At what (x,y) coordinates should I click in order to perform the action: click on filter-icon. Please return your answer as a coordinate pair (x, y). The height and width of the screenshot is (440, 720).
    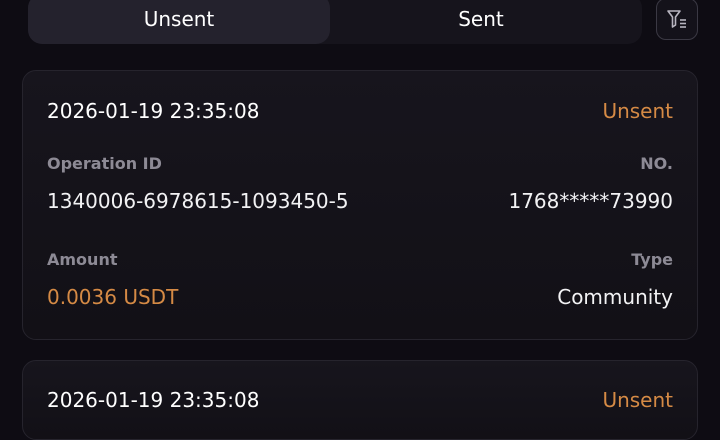
    Looking at the image, I should click on (676, 19).